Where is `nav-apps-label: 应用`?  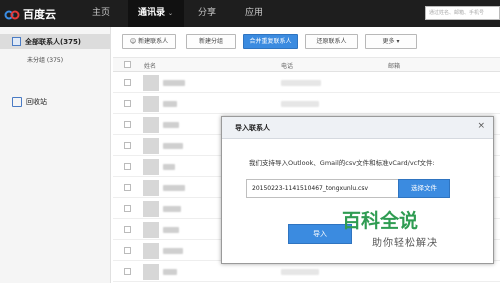
nav-apps-label: 应用 is located at coordinates (254, 13).